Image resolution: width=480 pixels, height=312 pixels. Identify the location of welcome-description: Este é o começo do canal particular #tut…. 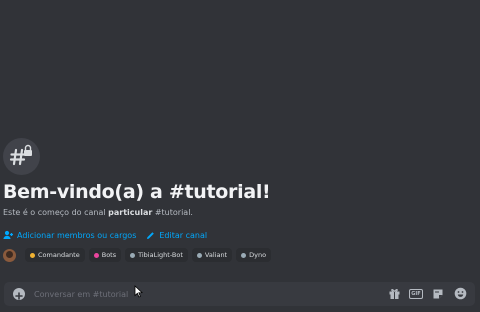
(240, 213).